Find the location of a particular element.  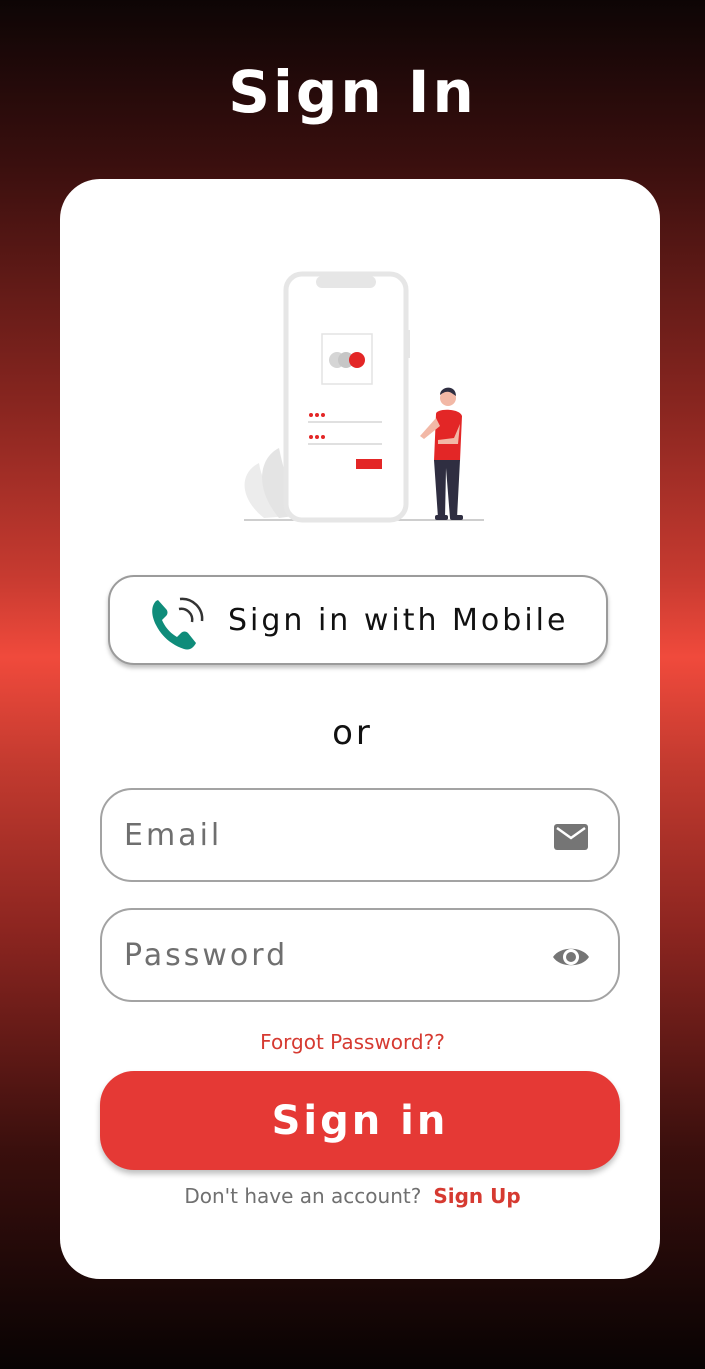

login-illustration is located at coordinates (364, 397).